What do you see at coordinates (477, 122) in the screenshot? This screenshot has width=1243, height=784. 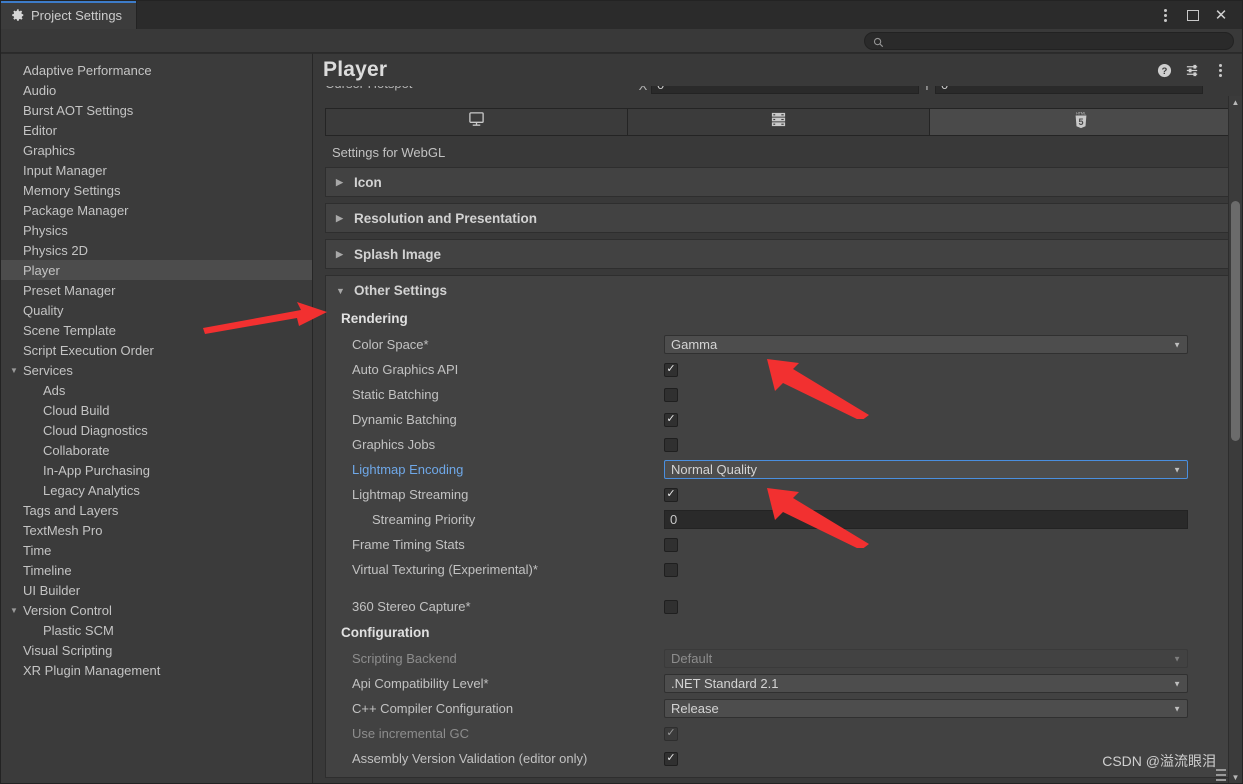 I see `platform-tab-standalone` at bounding box center [477, 122].